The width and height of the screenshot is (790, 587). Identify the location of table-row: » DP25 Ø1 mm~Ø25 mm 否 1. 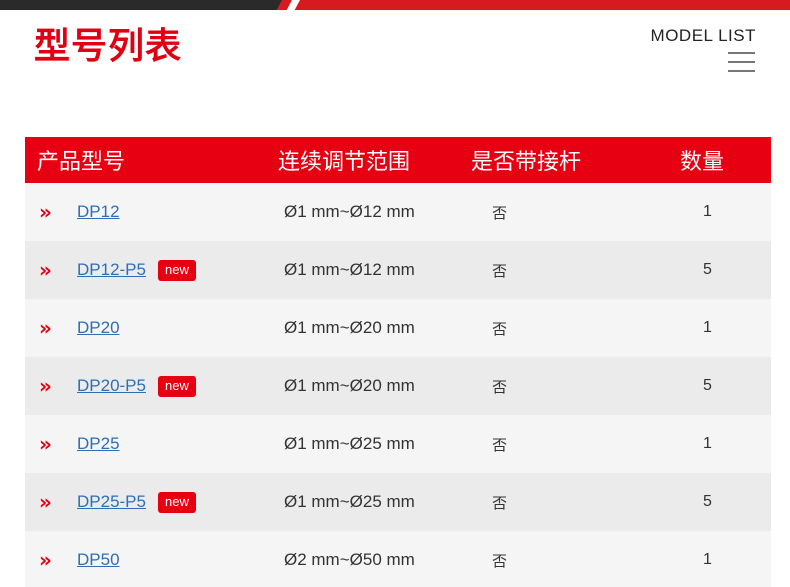
(398, 444).